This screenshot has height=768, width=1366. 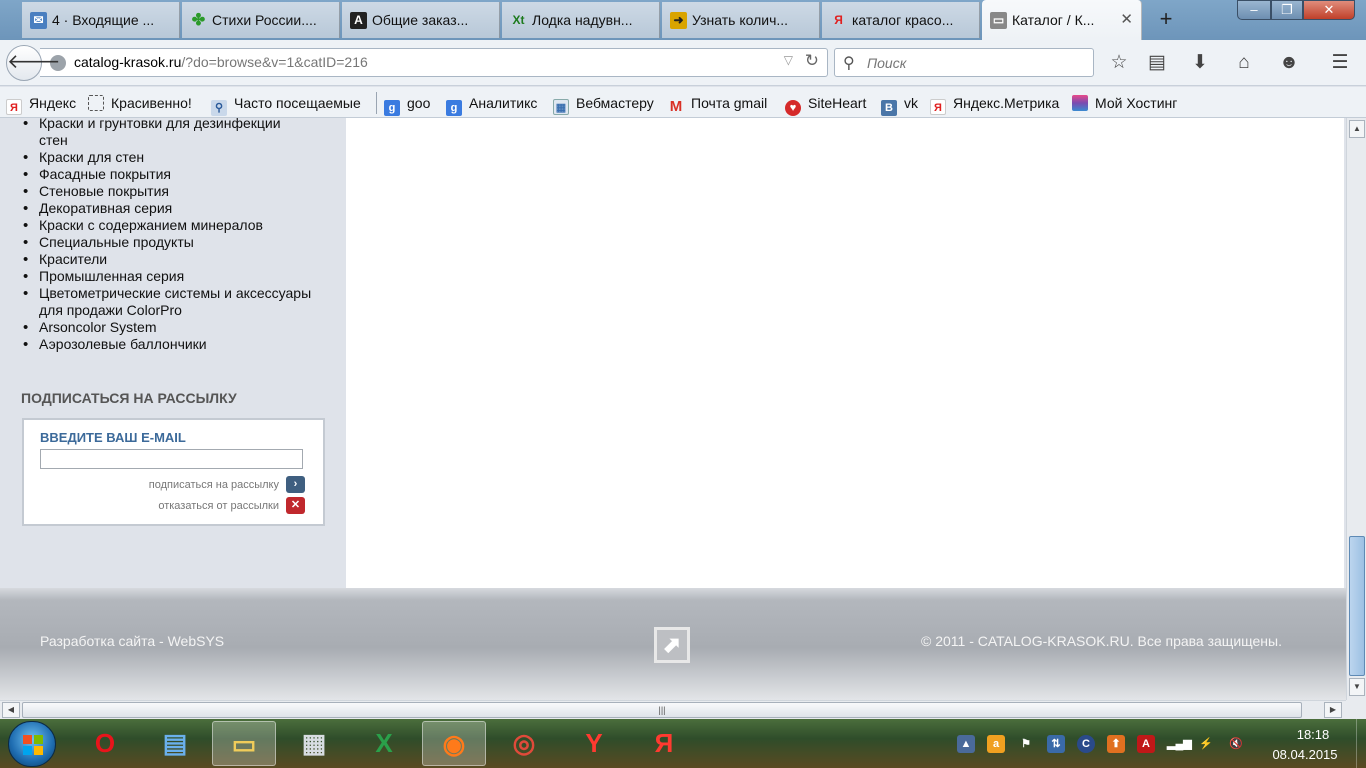 I want to click on control-panel-icon: ▤, so click(x=175, y=743).